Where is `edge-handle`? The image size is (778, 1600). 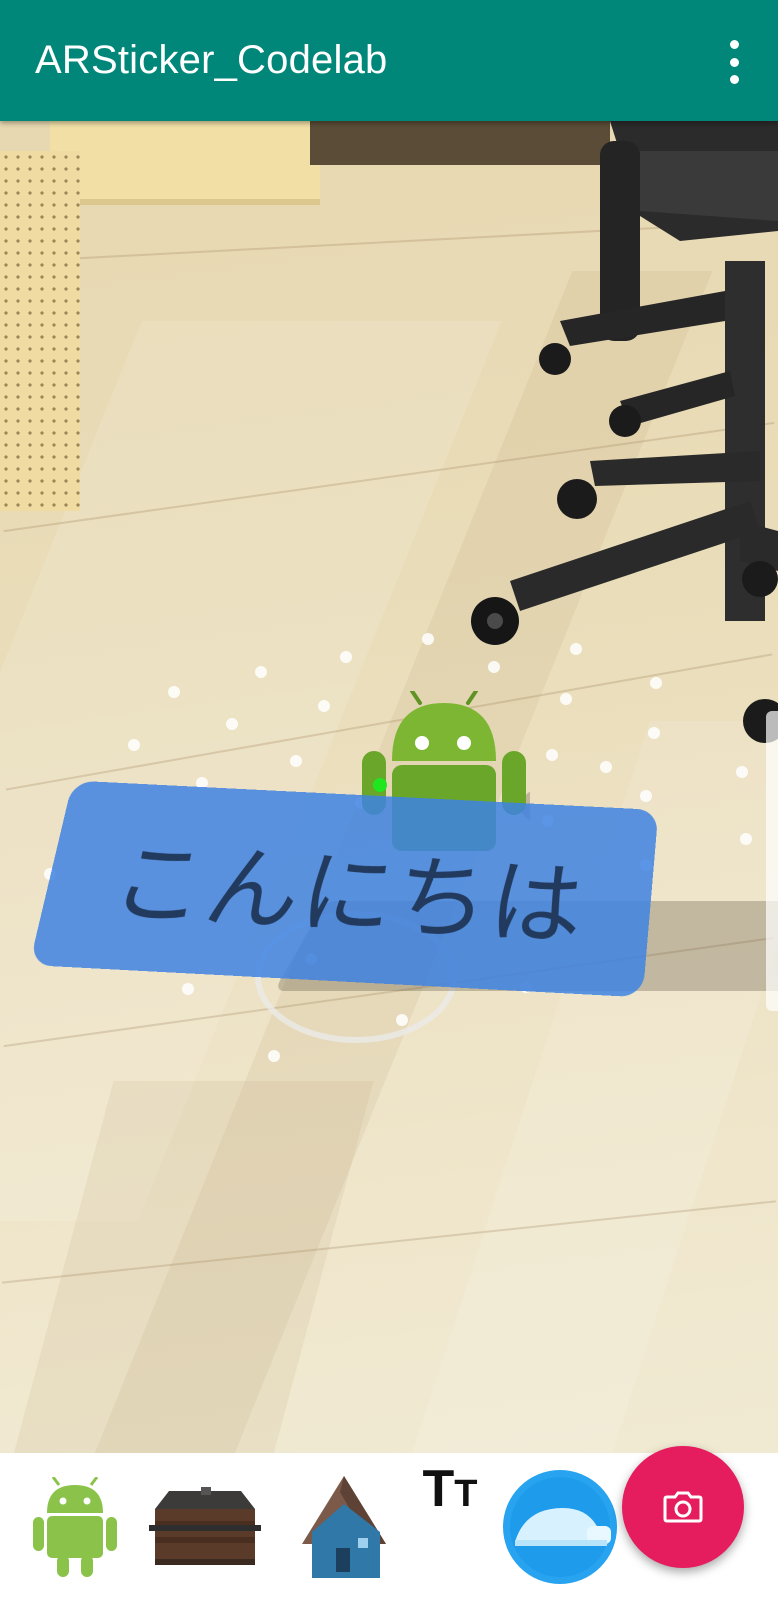
edge-handle is located at coordinates (772, 861).